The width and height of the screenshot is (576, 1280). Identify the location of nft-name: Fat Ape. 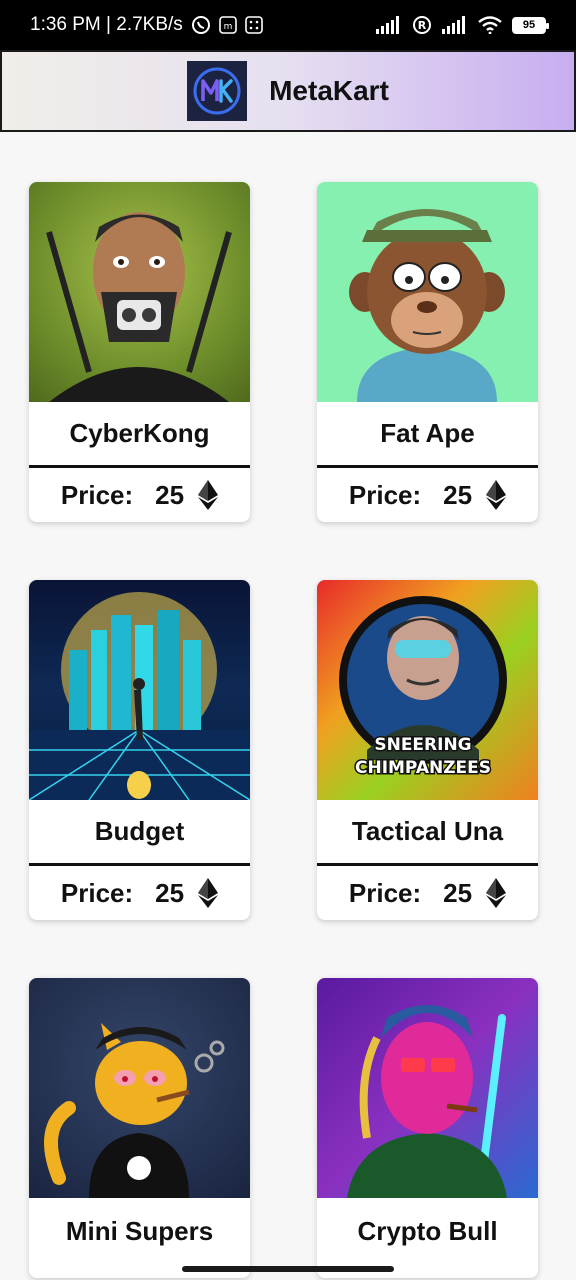
(427, 435).